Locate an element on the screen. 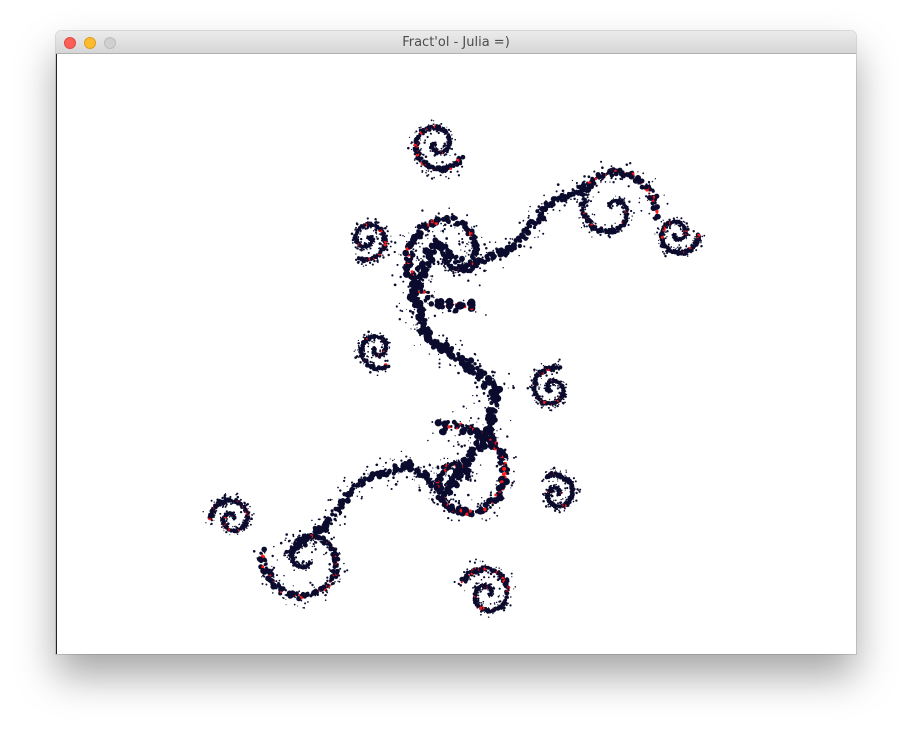 The height and width of the screenshot is (734, 912). title-bar: Fract'ol - Julia =) is located at coordinates (456, 42).